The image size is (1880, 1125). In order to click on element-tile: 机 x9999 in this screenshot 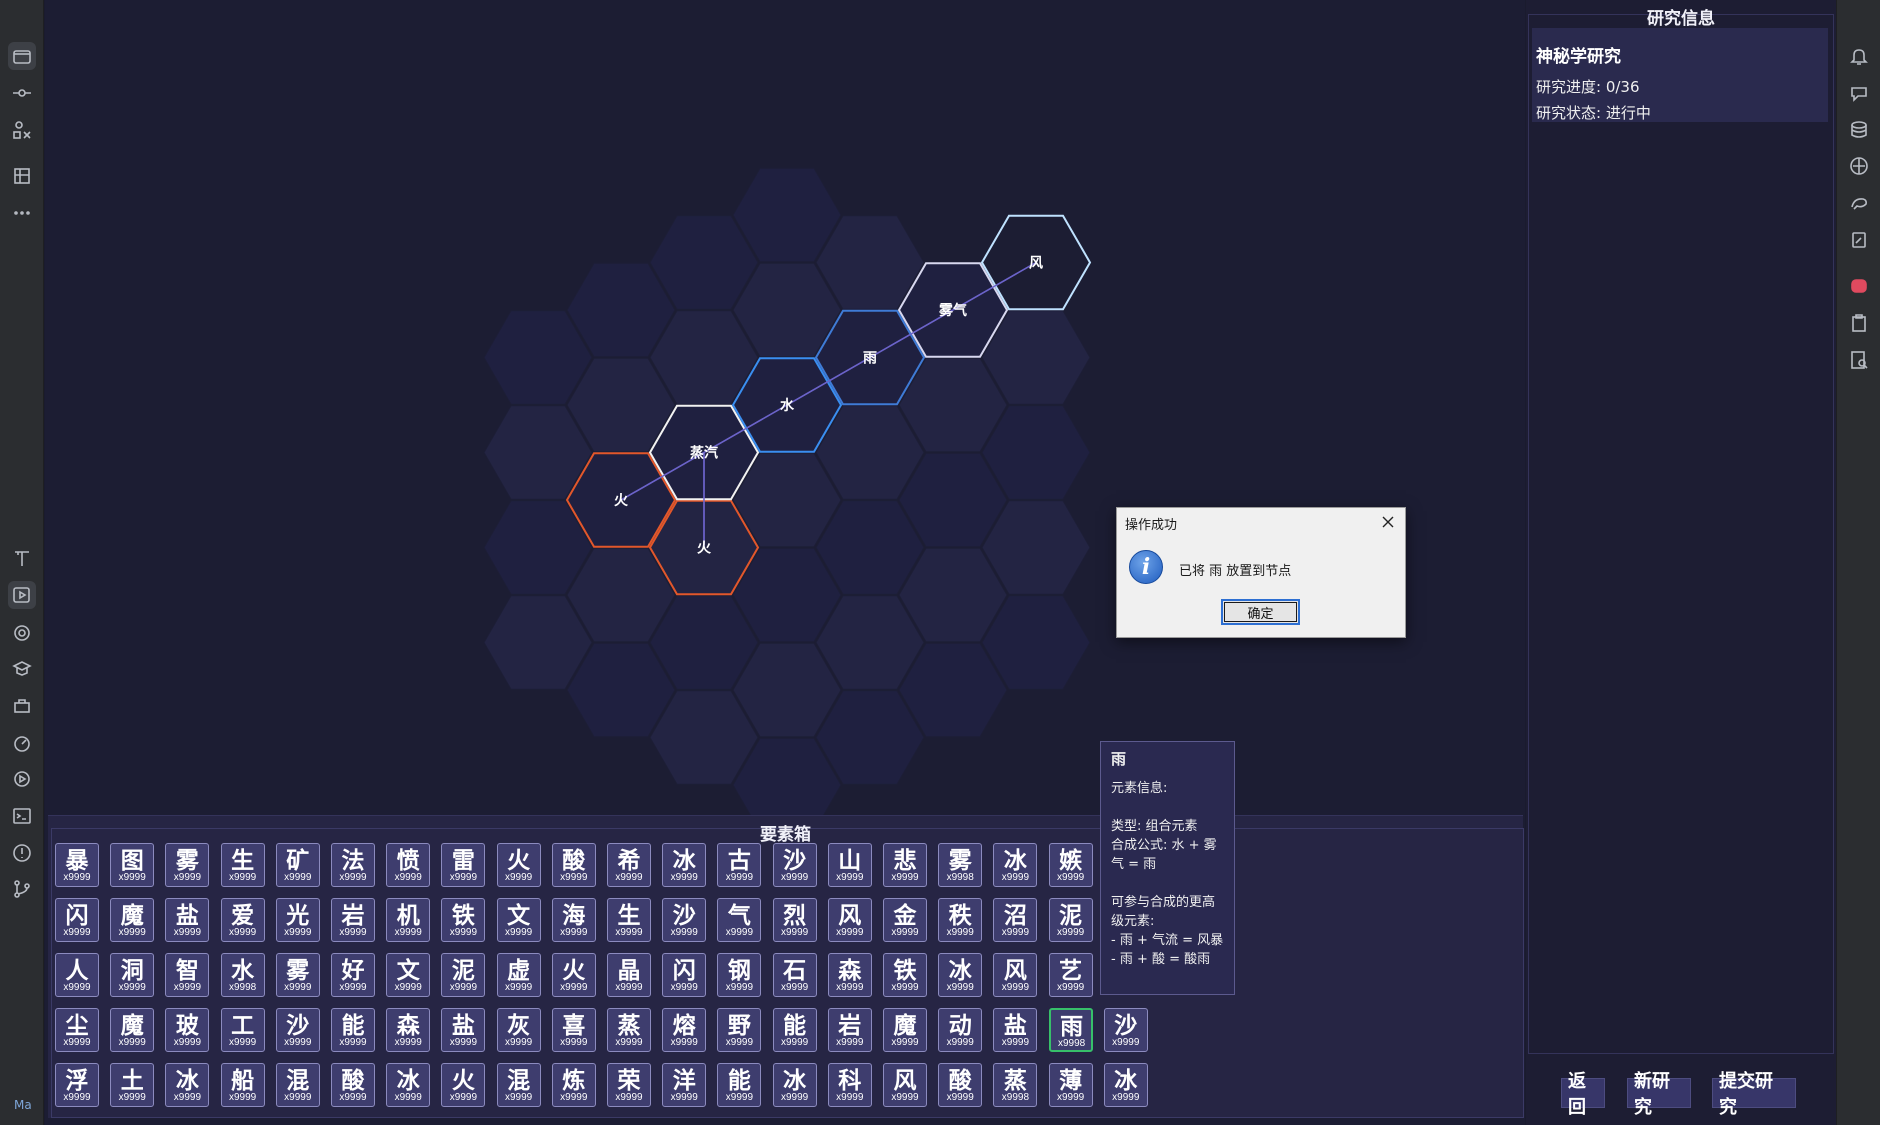, I will do `click(408, 920)`.